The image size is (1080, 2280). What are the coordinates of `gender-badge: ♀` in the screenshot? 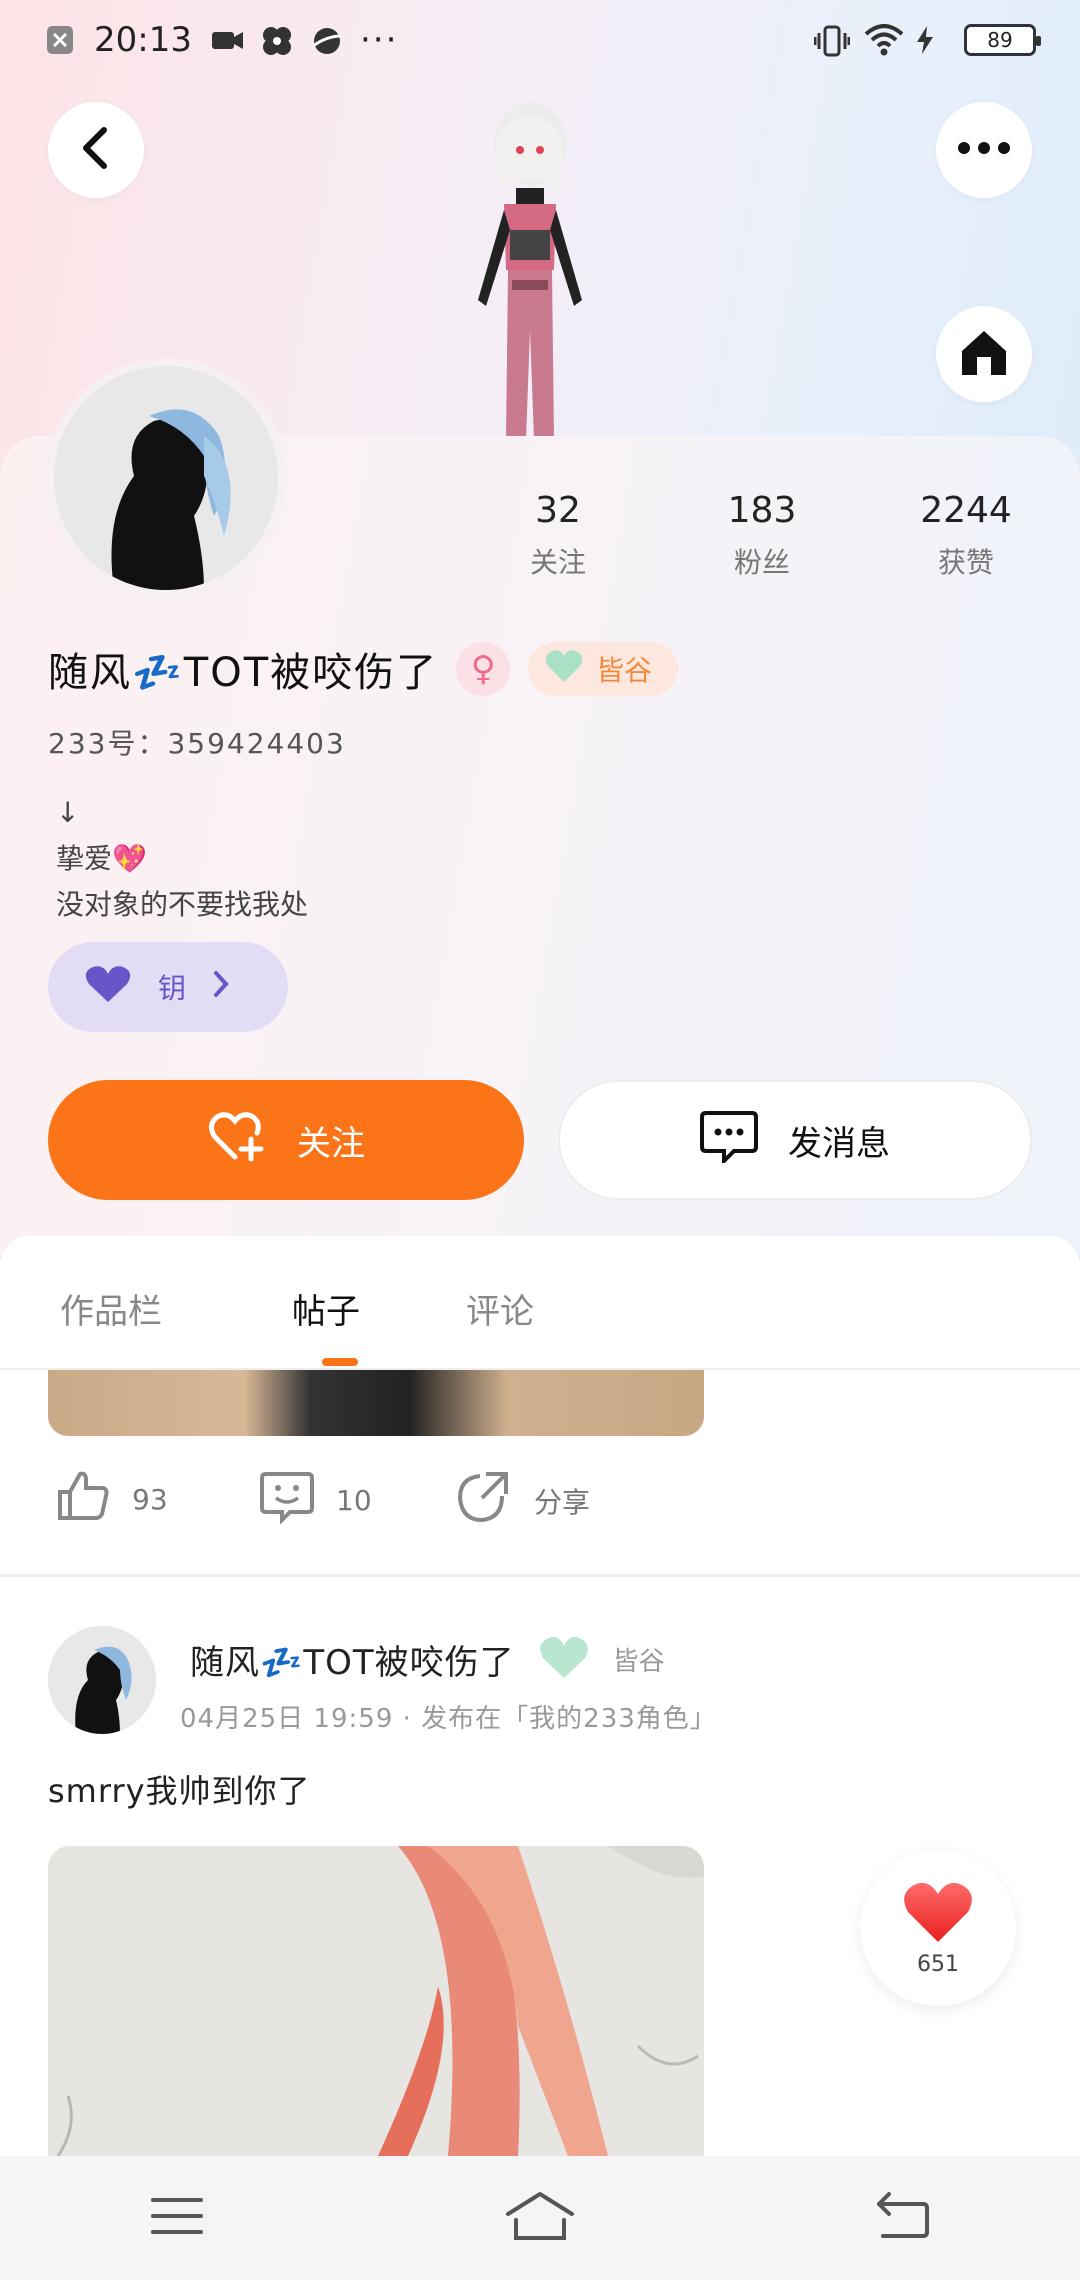 It's located at (483, 669).